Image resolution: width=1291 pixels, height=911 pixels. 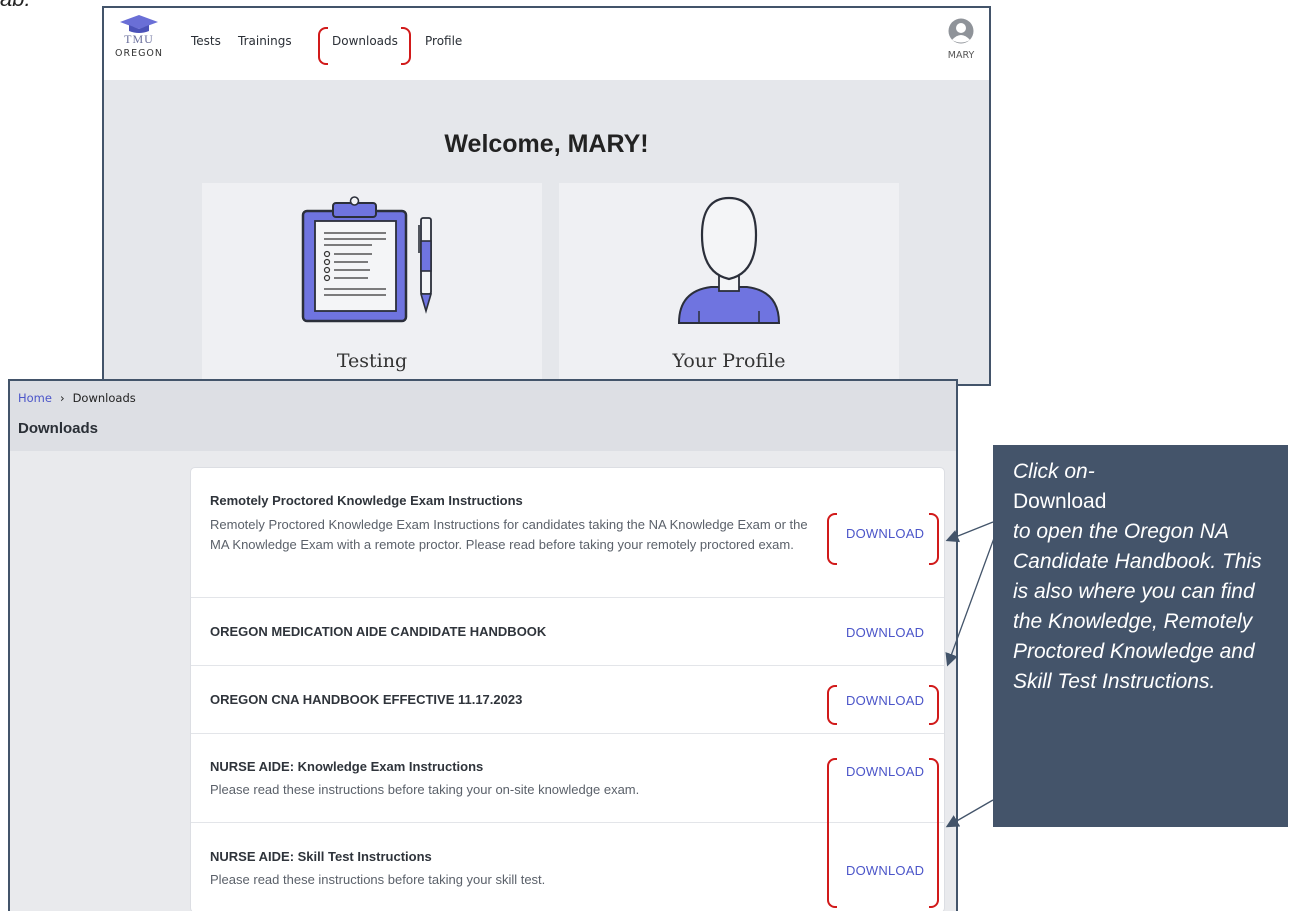 I want to click on callout-arrows, so click(x=971, y=674).